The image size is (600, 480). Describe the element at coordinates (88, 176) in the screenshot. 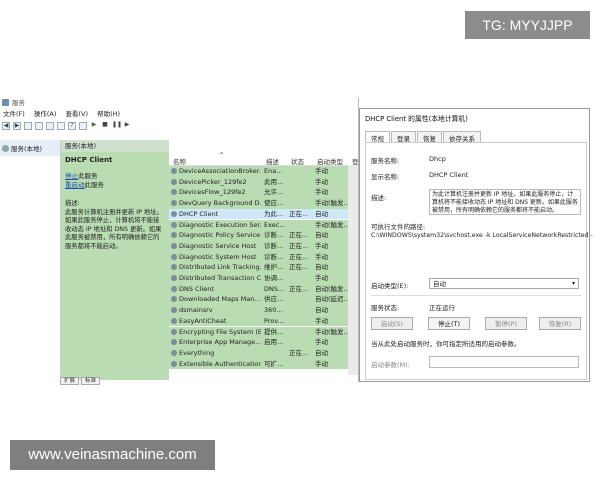

I see `stop-link-suffix: 此服务` at that location.